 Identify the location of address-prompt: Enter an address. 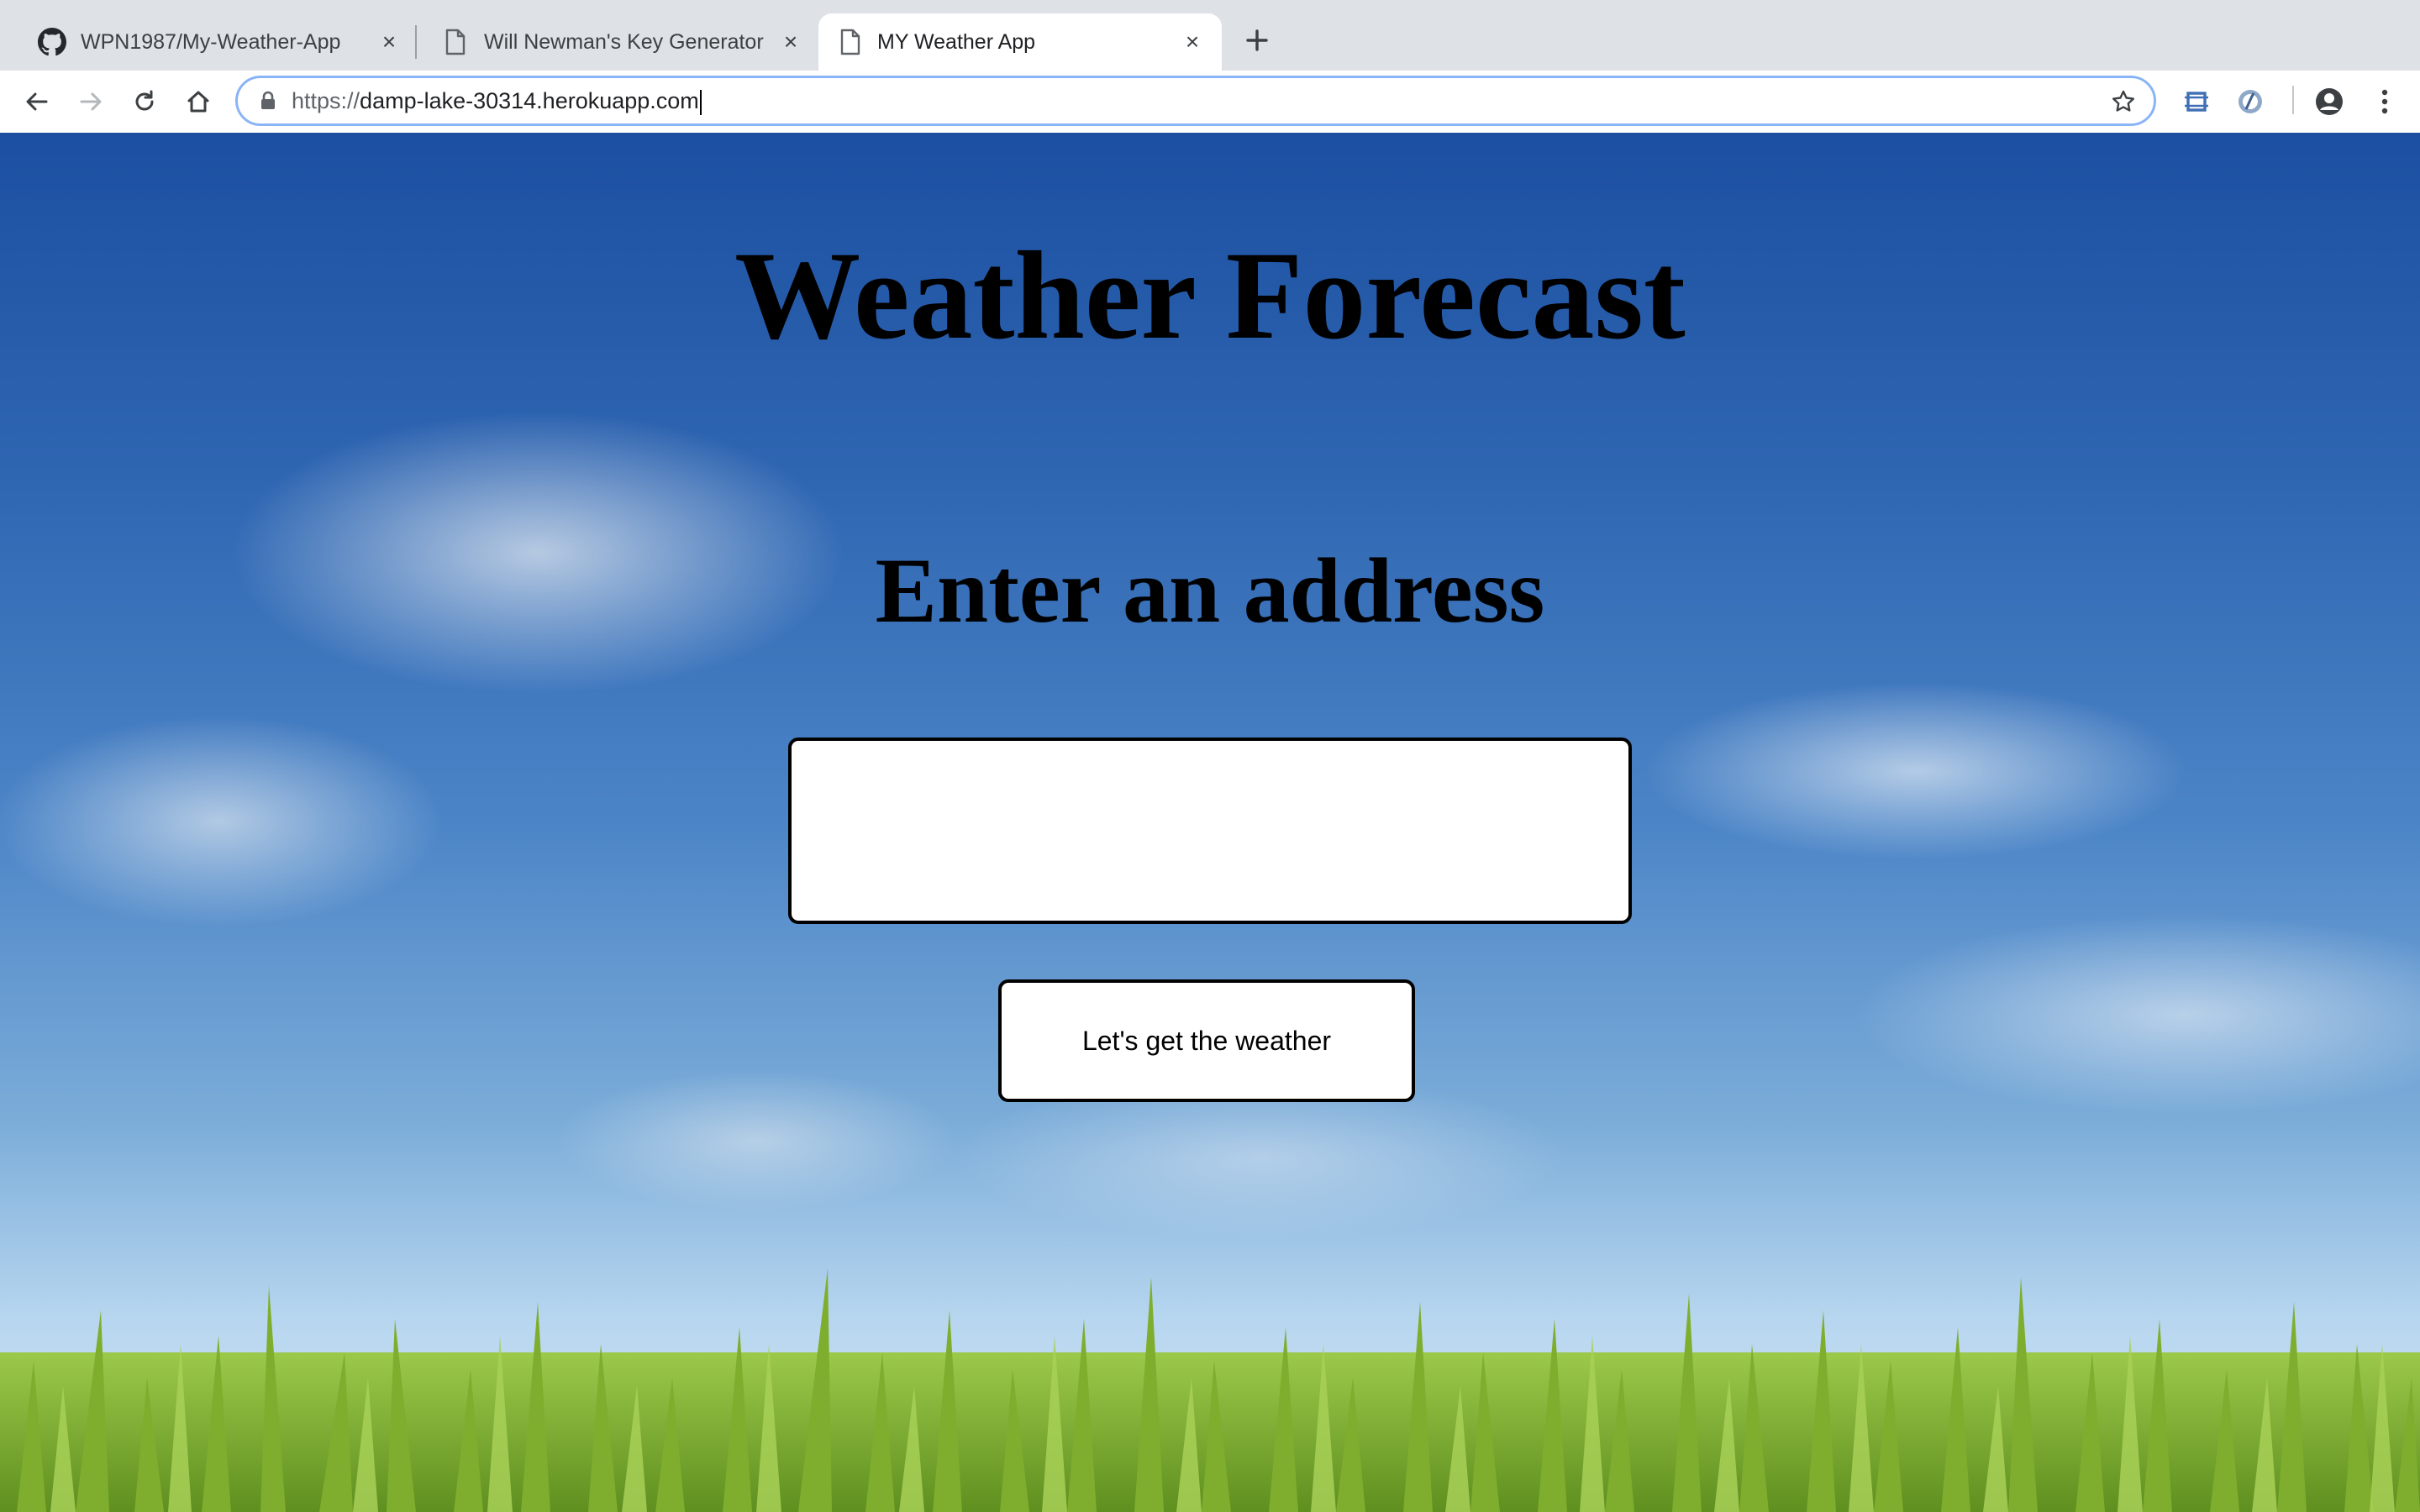
(1210, 590).